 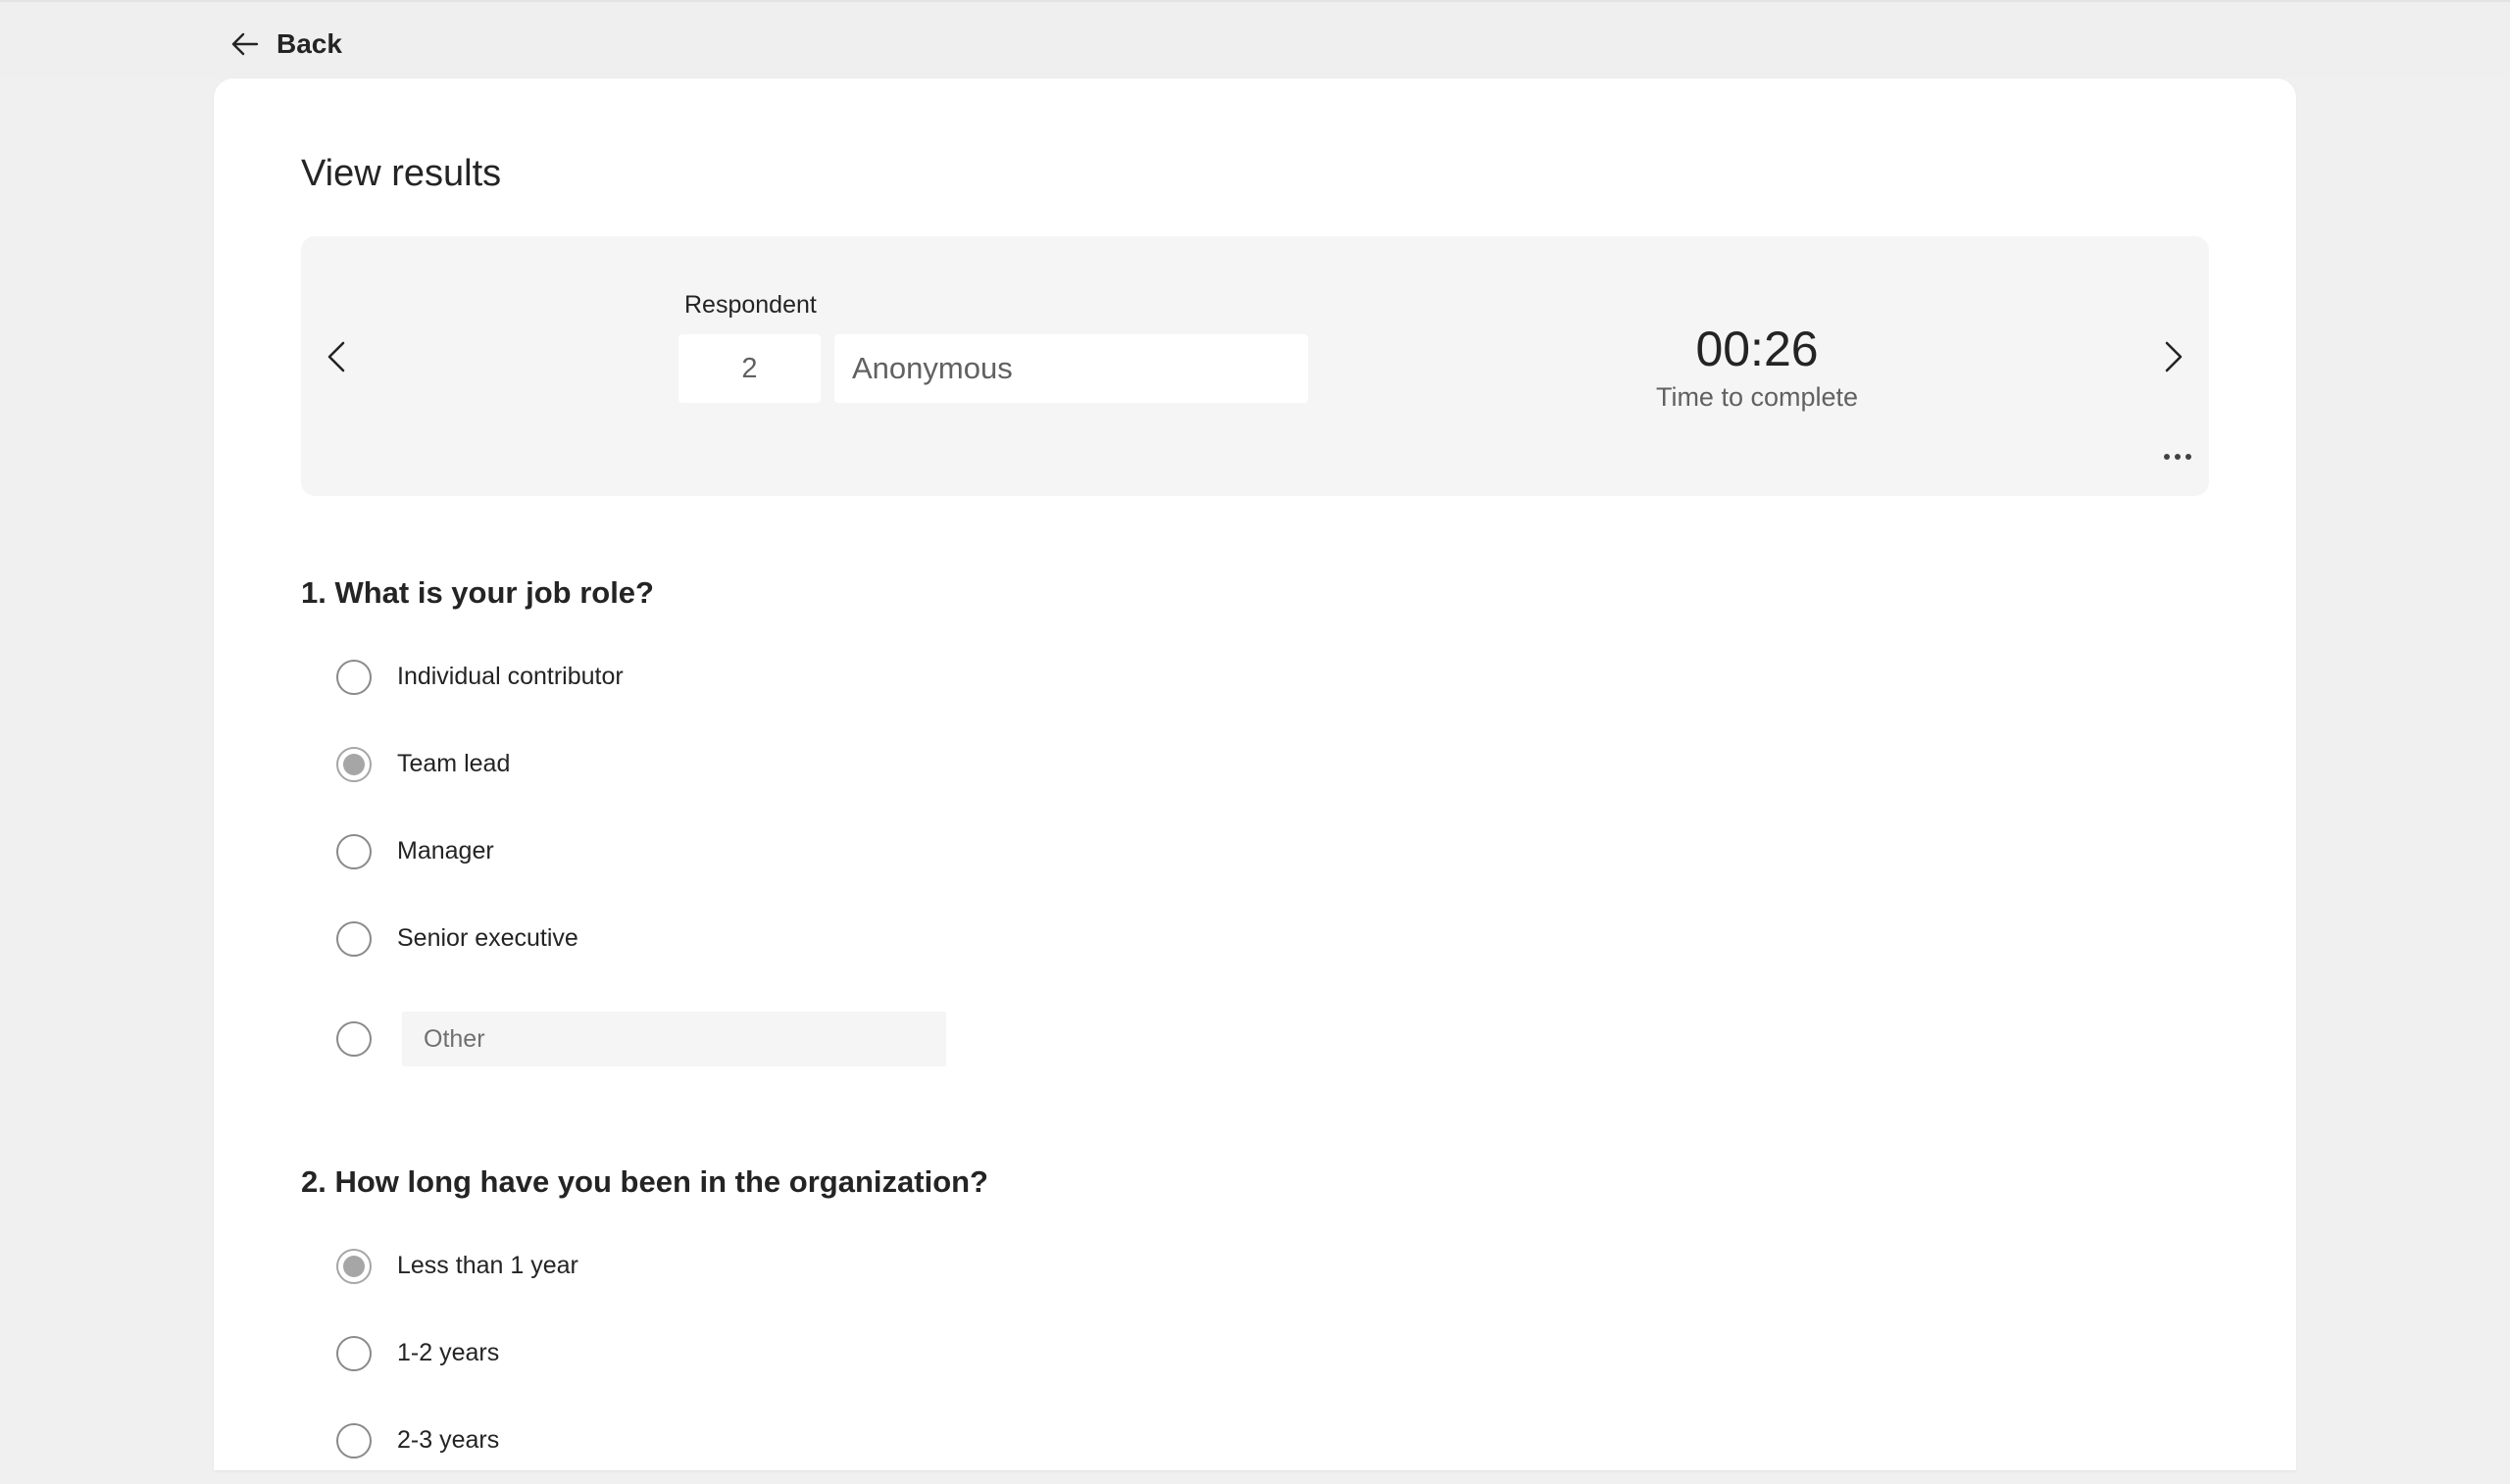 I want to click on back-button: Back, so click(x=284, y=44).